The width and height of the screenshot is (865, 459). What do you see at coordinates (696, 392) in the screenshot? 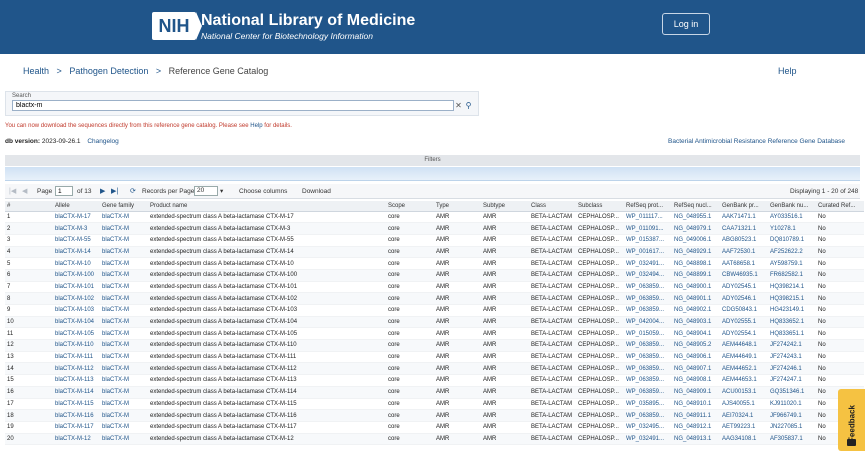
I see `table-cell: NG_048909.1` at bounding box center [696, 392].